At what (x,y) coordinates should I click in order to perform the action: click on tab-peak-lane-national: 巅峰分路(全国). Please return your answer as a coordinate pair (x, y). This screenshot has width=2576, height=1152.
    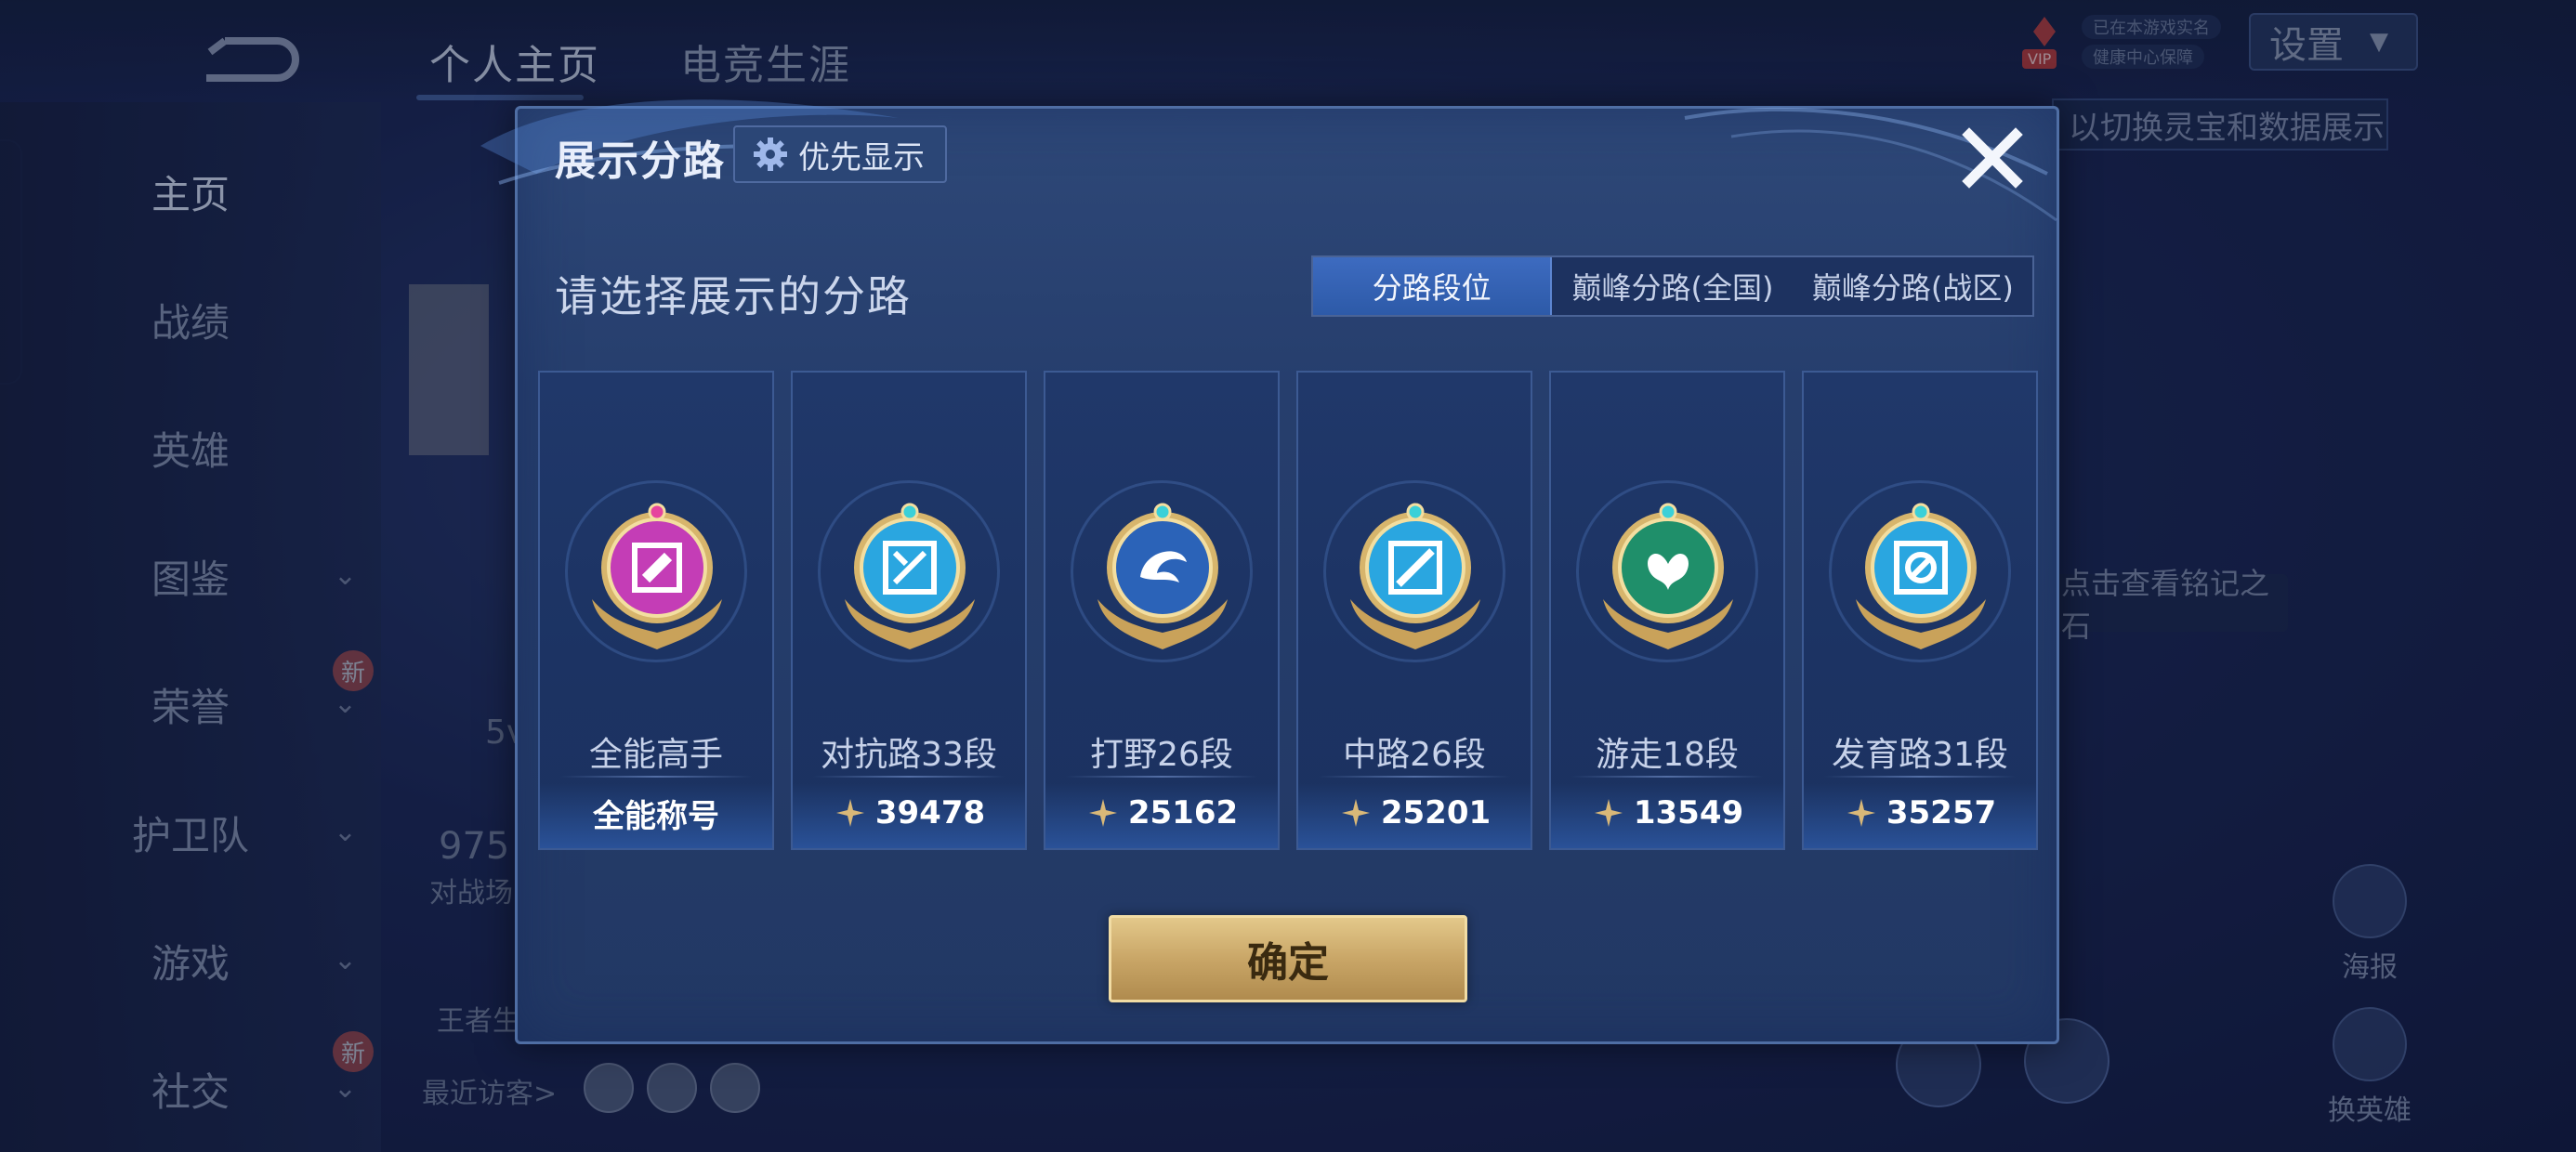
    Looking at the image, I should click on (1672, 286).